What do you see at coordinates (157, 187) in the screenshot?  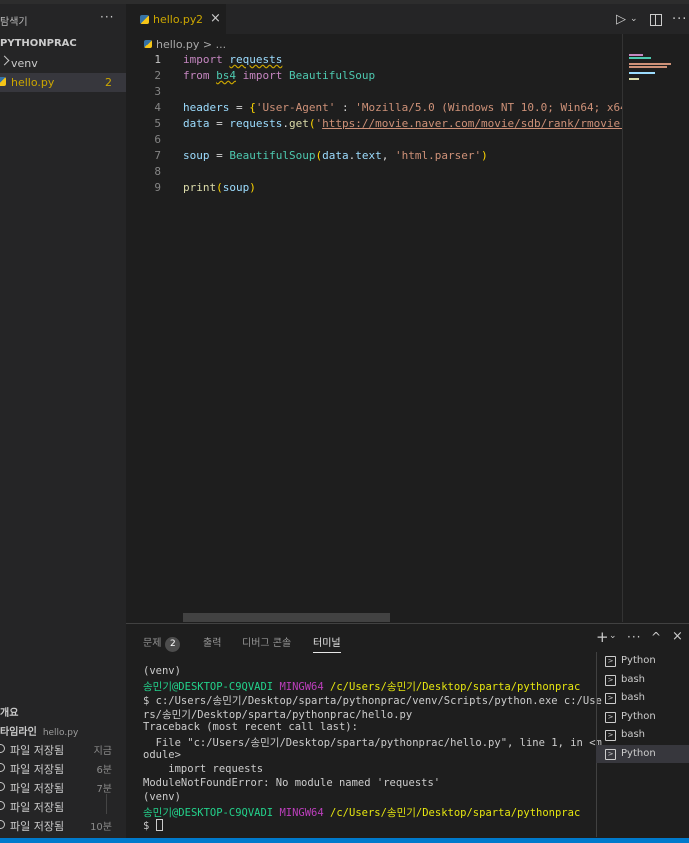 I see `line-number: 9` at bounding box center [157, 187].